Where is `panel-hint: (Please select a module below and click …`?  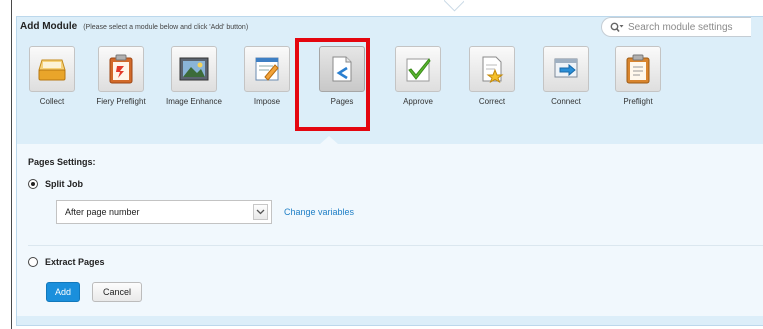 panel-hint: (Please select a module below and click … is located at coordinates (166, 27).